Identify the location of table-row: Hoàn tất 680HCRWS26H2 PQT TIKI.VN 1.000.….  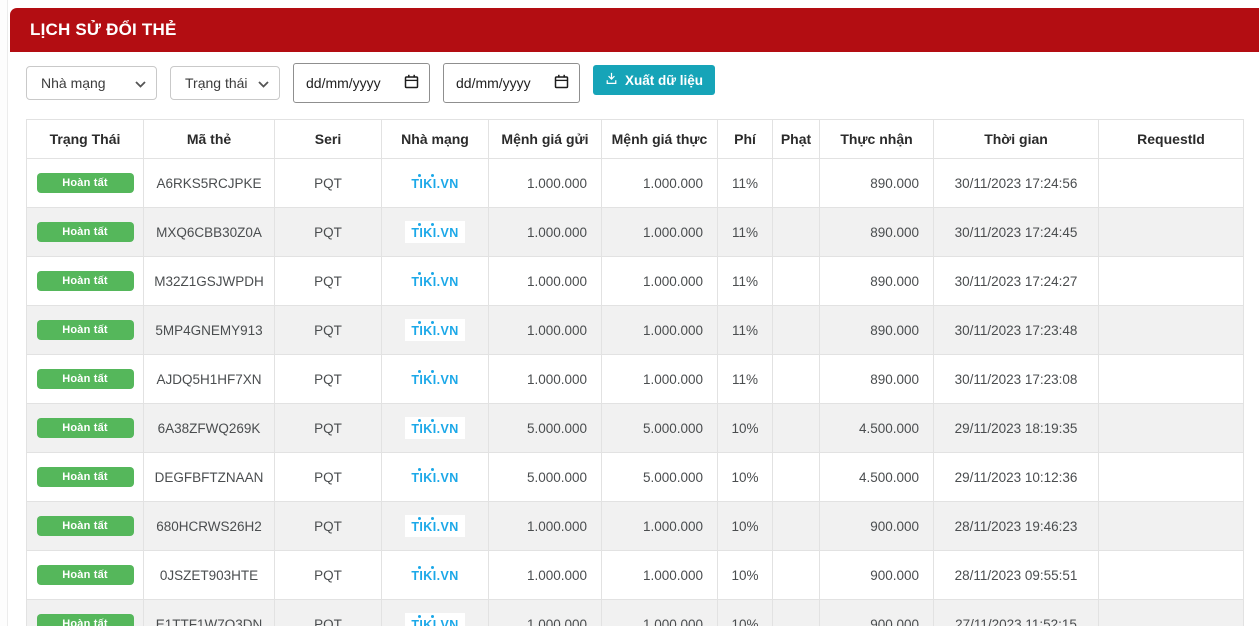
(635, 526).